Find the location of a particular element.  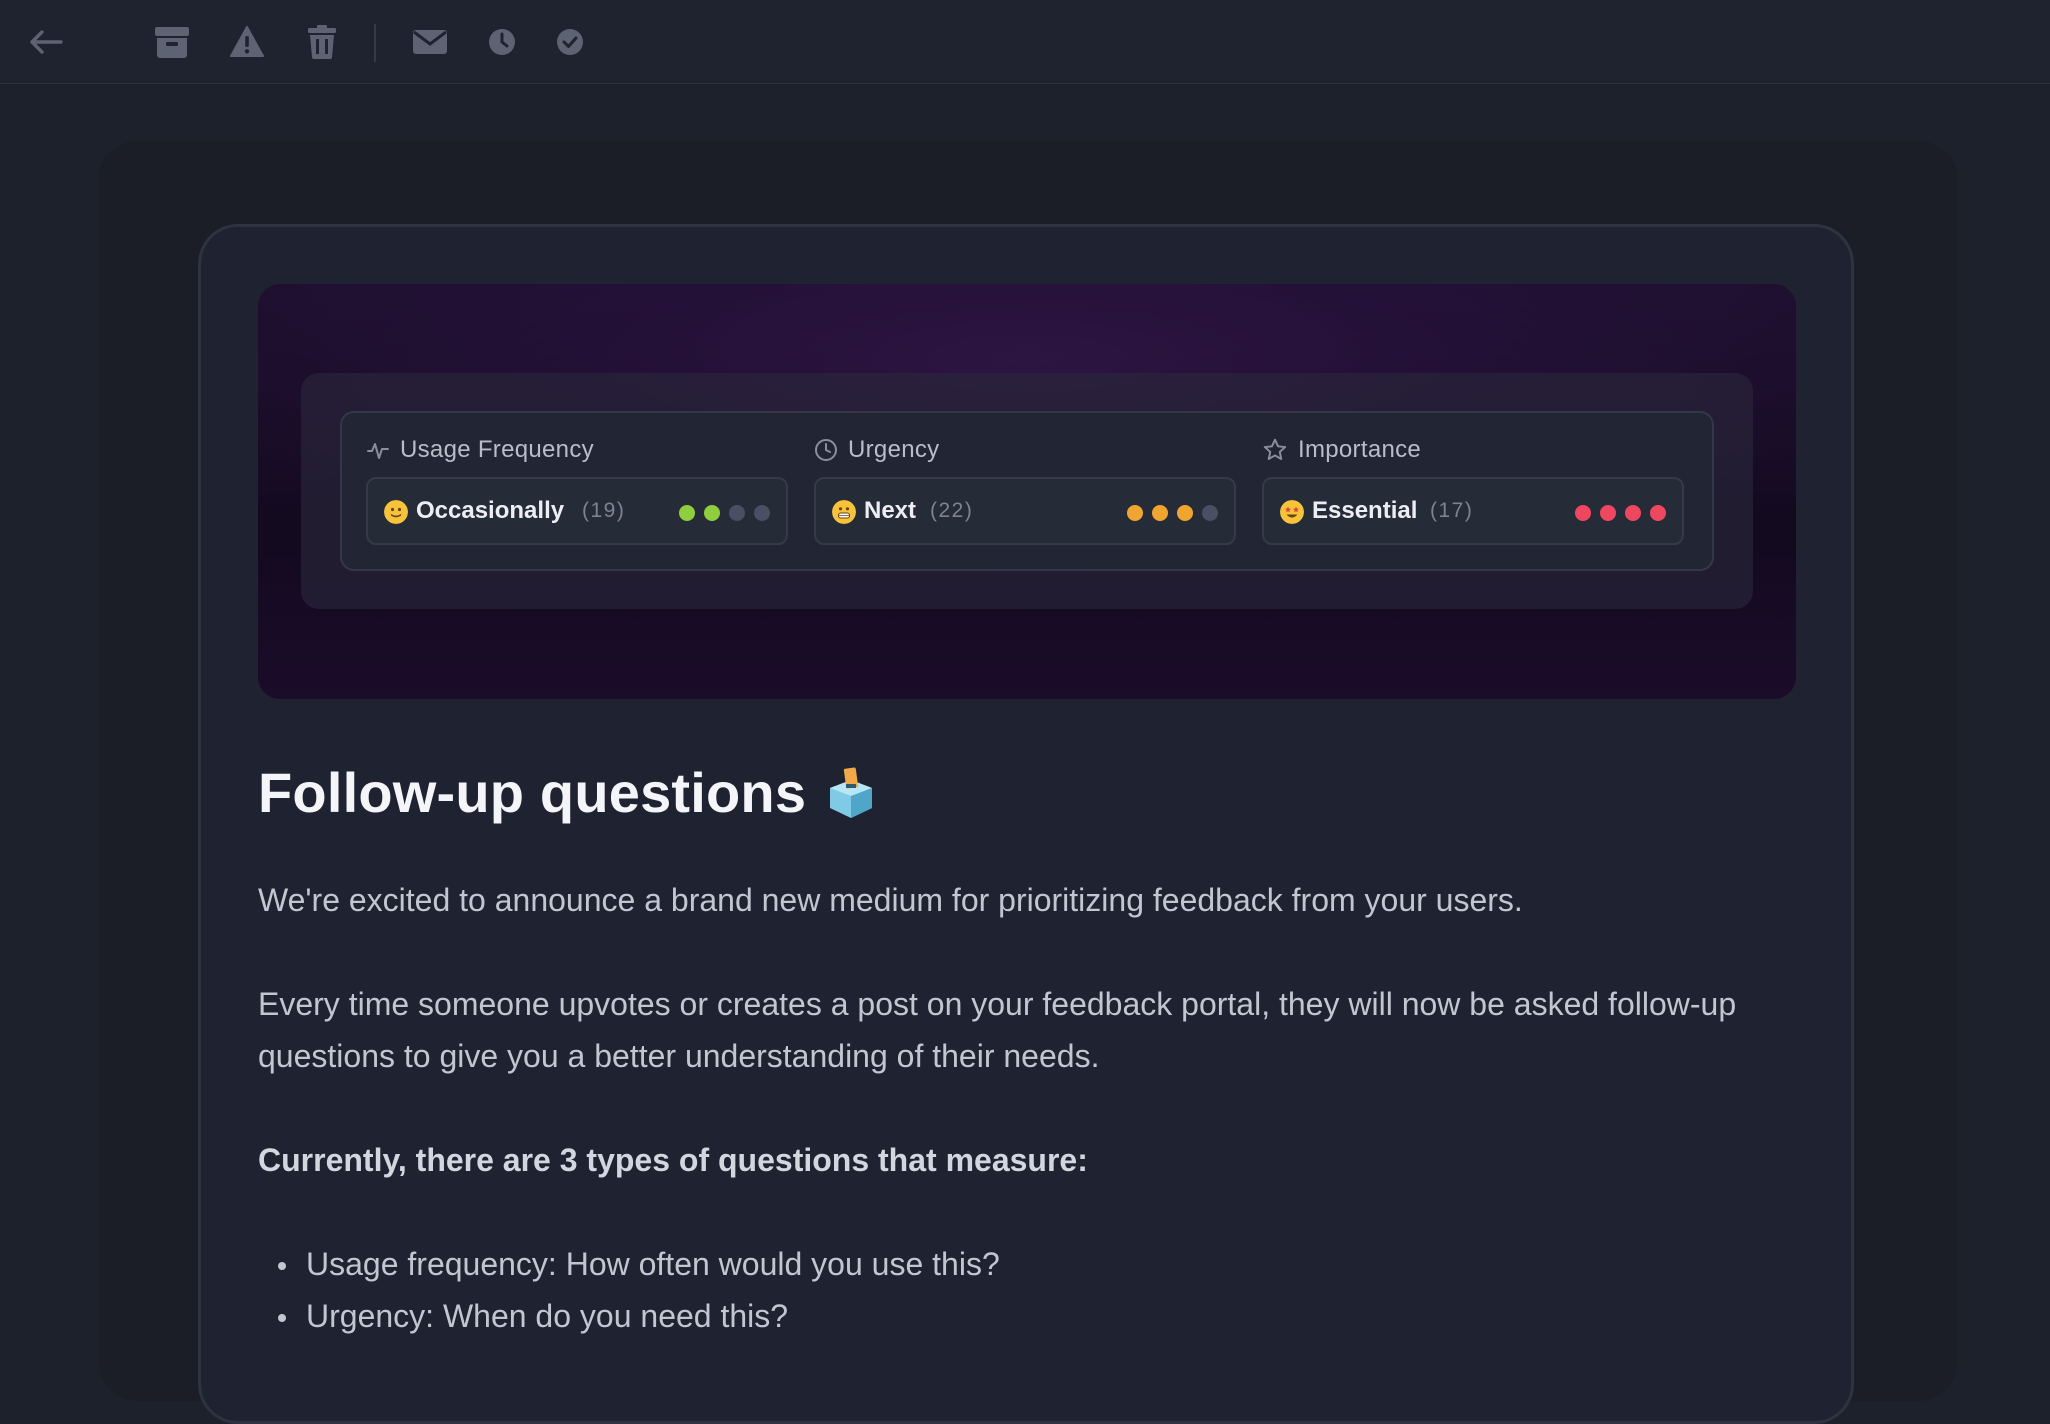

question-usage-frequency: Usage Frequency Occasionally (19) is located at coordinates (565, 493).